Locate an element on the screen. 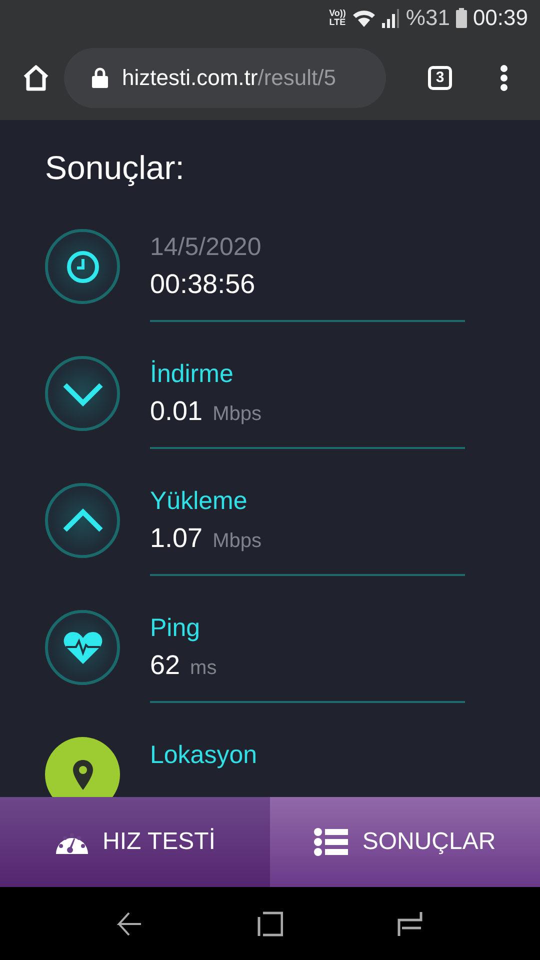  recents-icon is located at coordinates (410, 923).